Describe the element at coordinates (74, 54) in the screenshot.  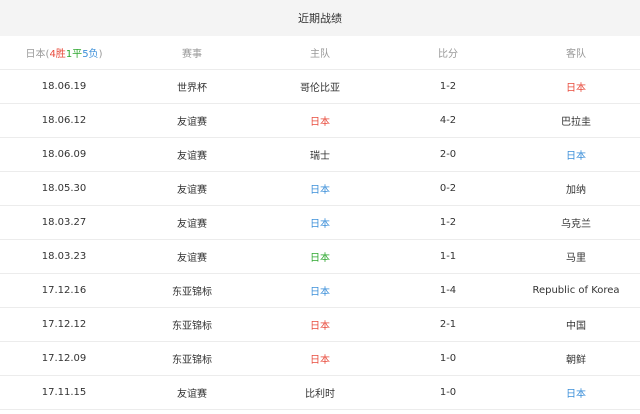
I see `draws-count: 1平` at that location.